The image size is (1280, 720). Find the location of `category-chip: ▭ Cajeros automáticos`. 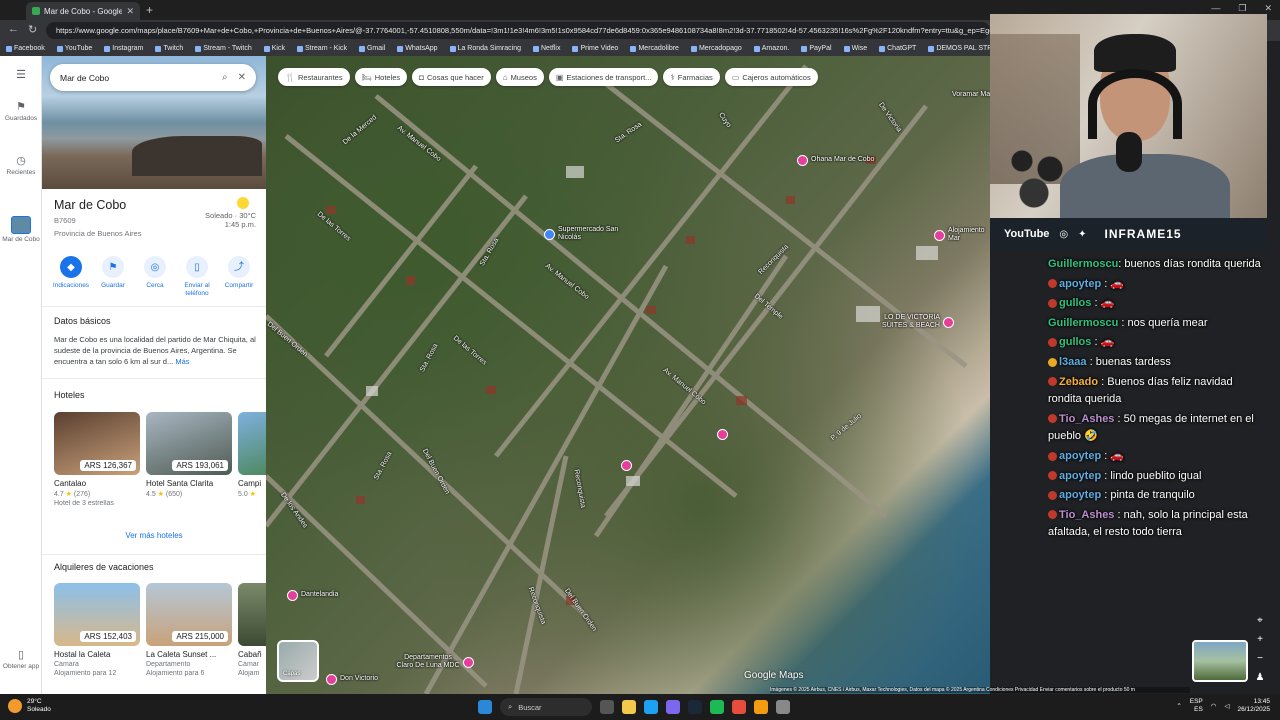

category-chip: ▭ Cajeros automáticos is located at coordinates (771, 77).